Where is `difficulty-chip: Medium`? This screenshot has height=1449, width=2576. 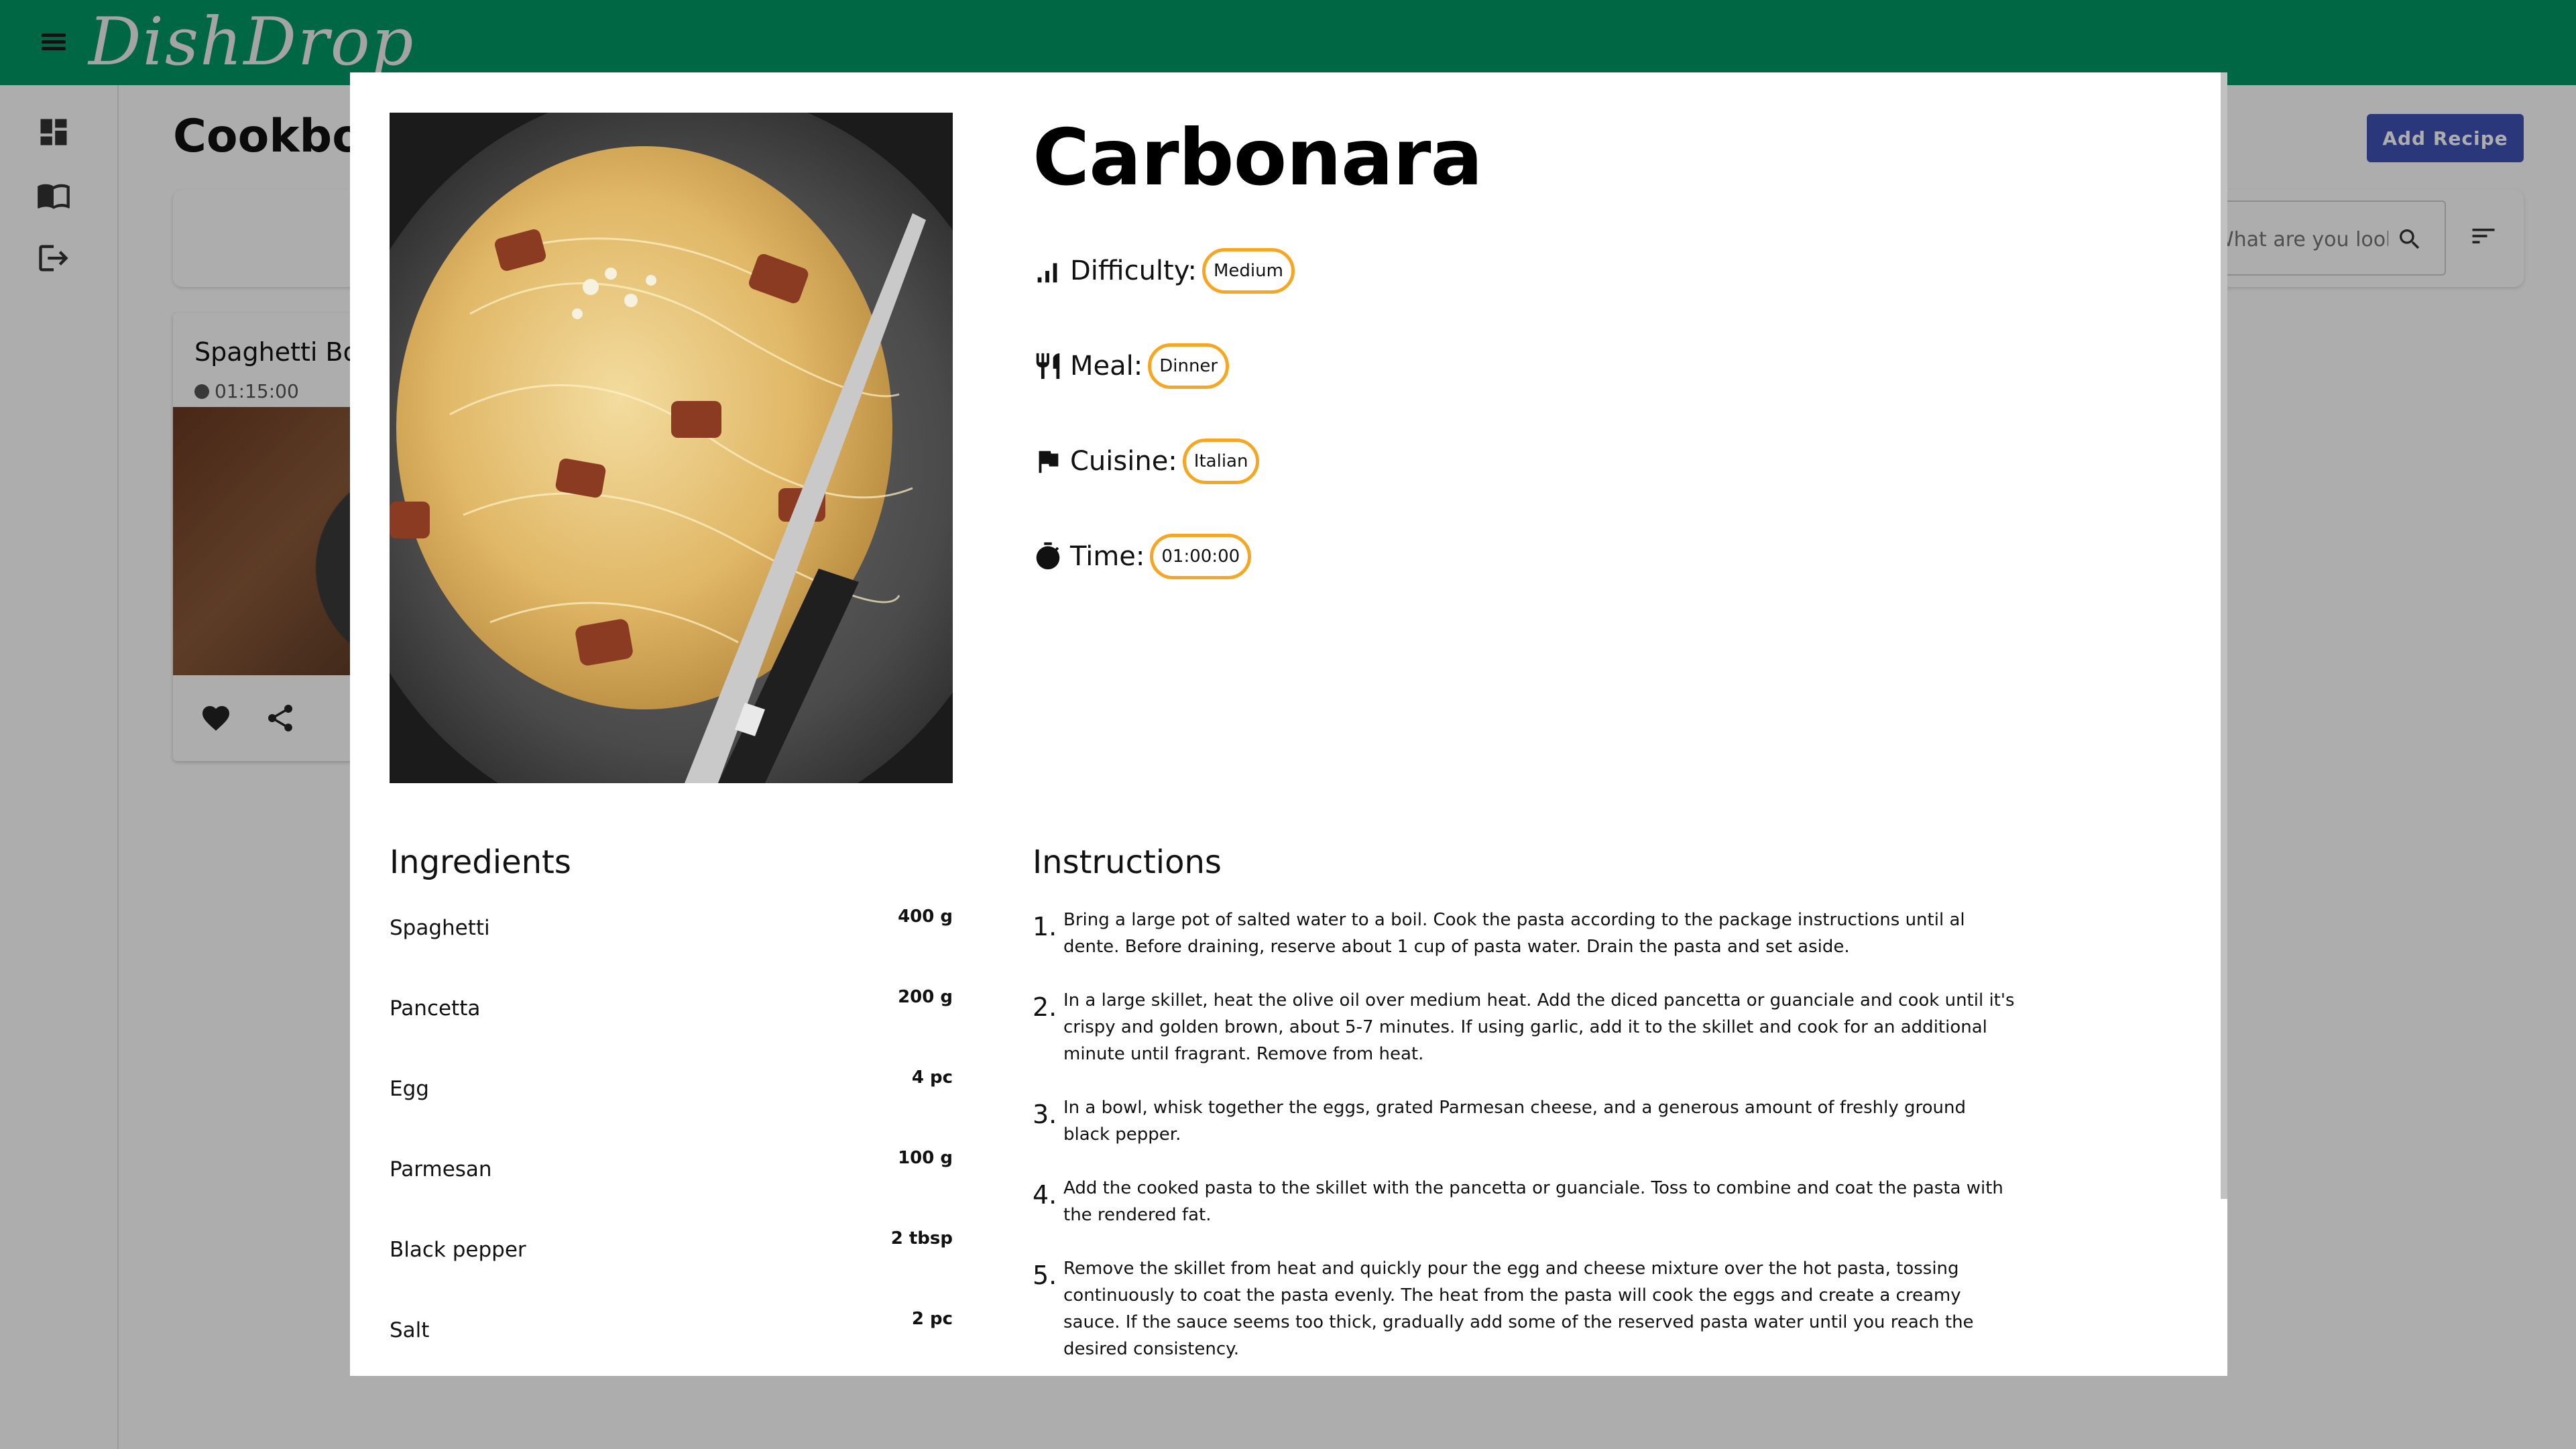 difficulty-chip: Medium is located at coordinates (1248, 271).